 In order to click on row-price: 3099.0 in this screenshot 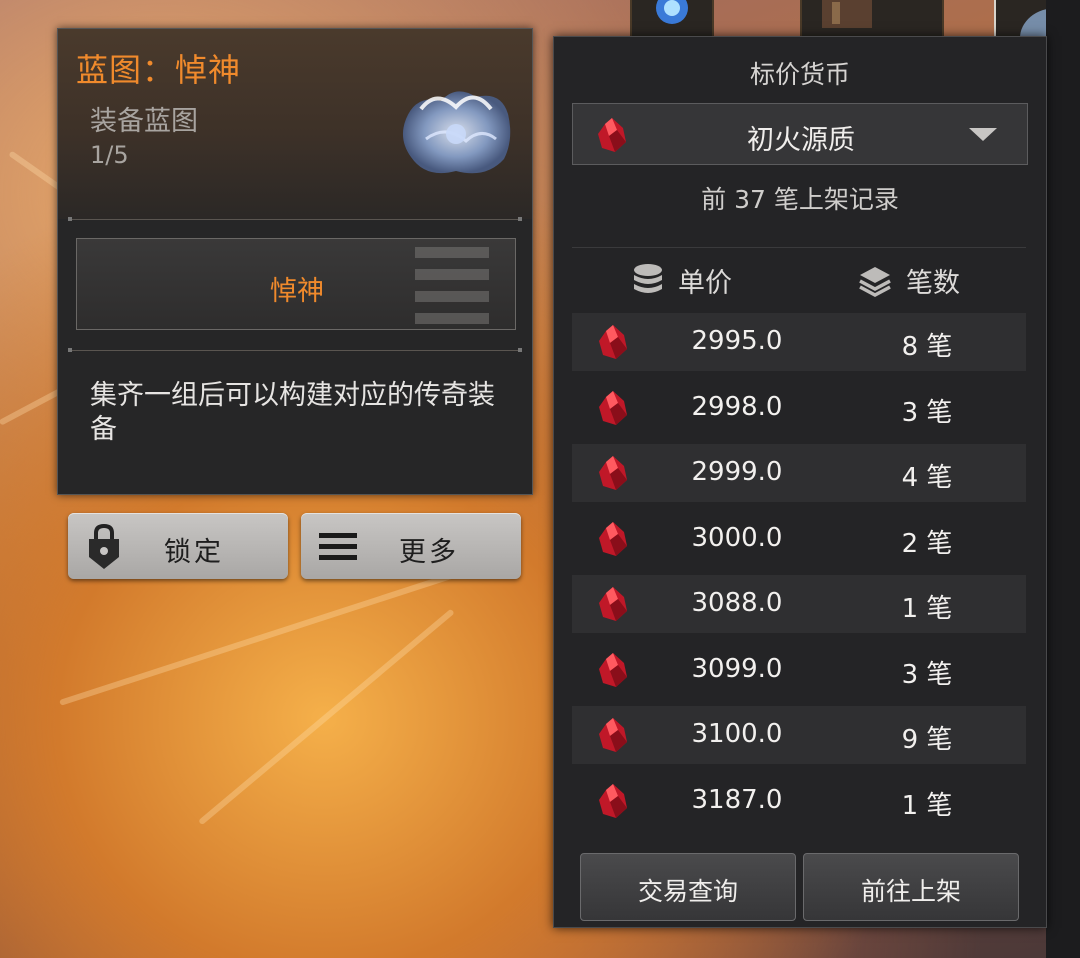, I will do `click(737, 668)`.